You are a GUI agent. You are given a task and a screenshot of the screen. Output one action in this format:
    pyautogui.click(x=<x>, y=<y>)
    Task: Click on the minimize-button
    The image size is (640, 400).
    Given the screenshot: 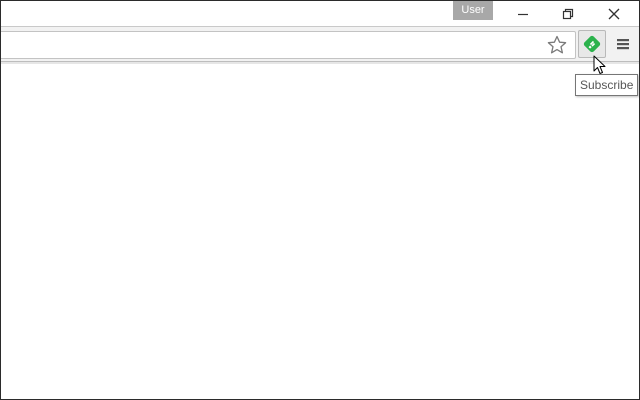 What is the action you would take?
    pyautogui.click(x=523, y=13)
    